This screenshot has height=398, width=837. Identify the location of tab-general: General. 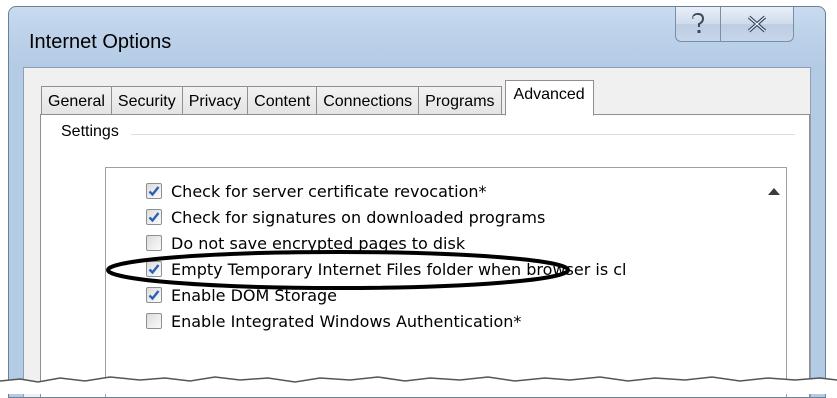
(76, 101).